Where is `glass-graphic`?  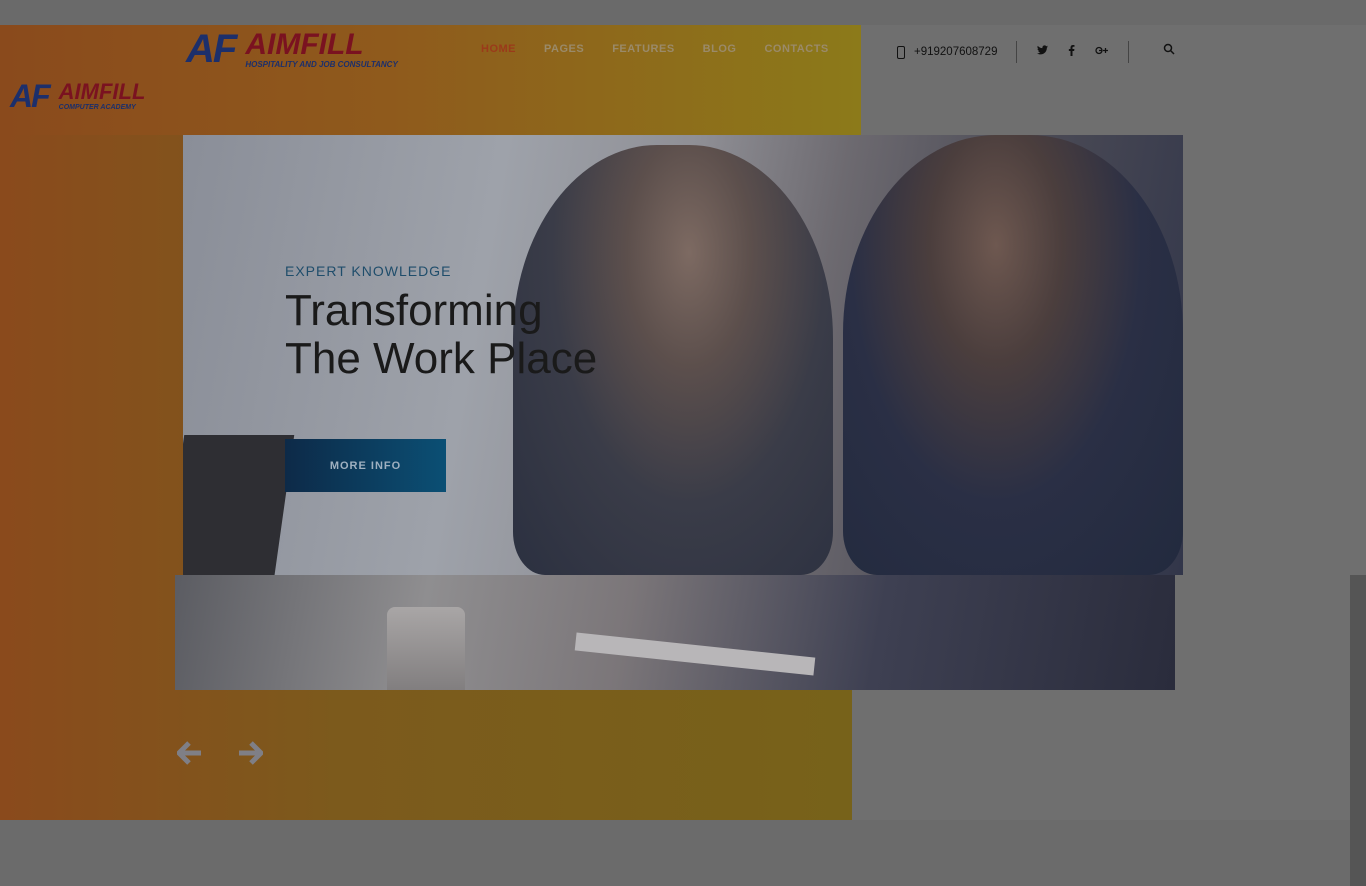 glass-graphic is located at coordinates (426, 648).